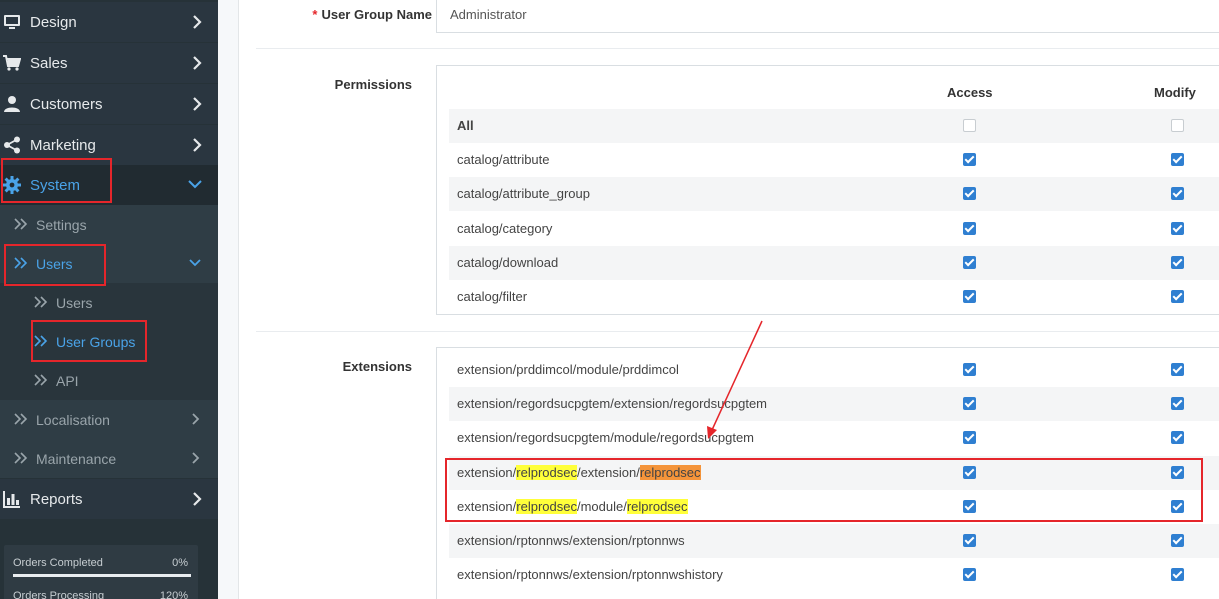 The height and width of the screenshot is (599, 1219). Describe the element at coordinates (102, 575) in the screenshot. I see `orders-completed-bar` at that location.